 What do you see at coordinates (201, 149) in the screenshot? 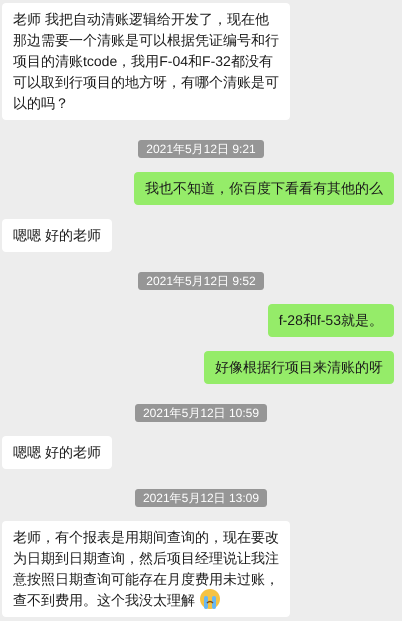
I see `timestamp: 2021年5月12日 9:21` at bounding box center [201, 149].